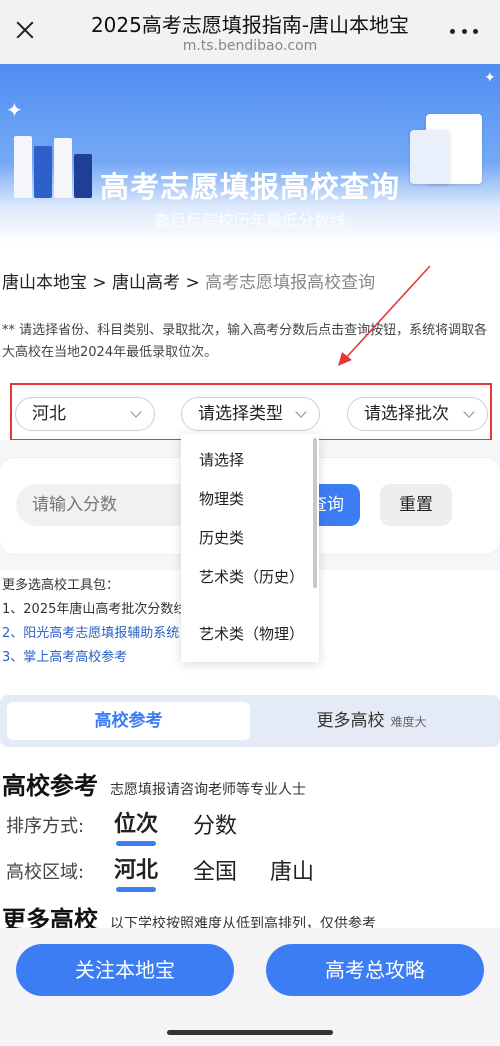 The height and width of the screenshot is (1046, 500). I want to click on section-description: 志愿填报请咨询老师等专业人士, so click(208, 790).